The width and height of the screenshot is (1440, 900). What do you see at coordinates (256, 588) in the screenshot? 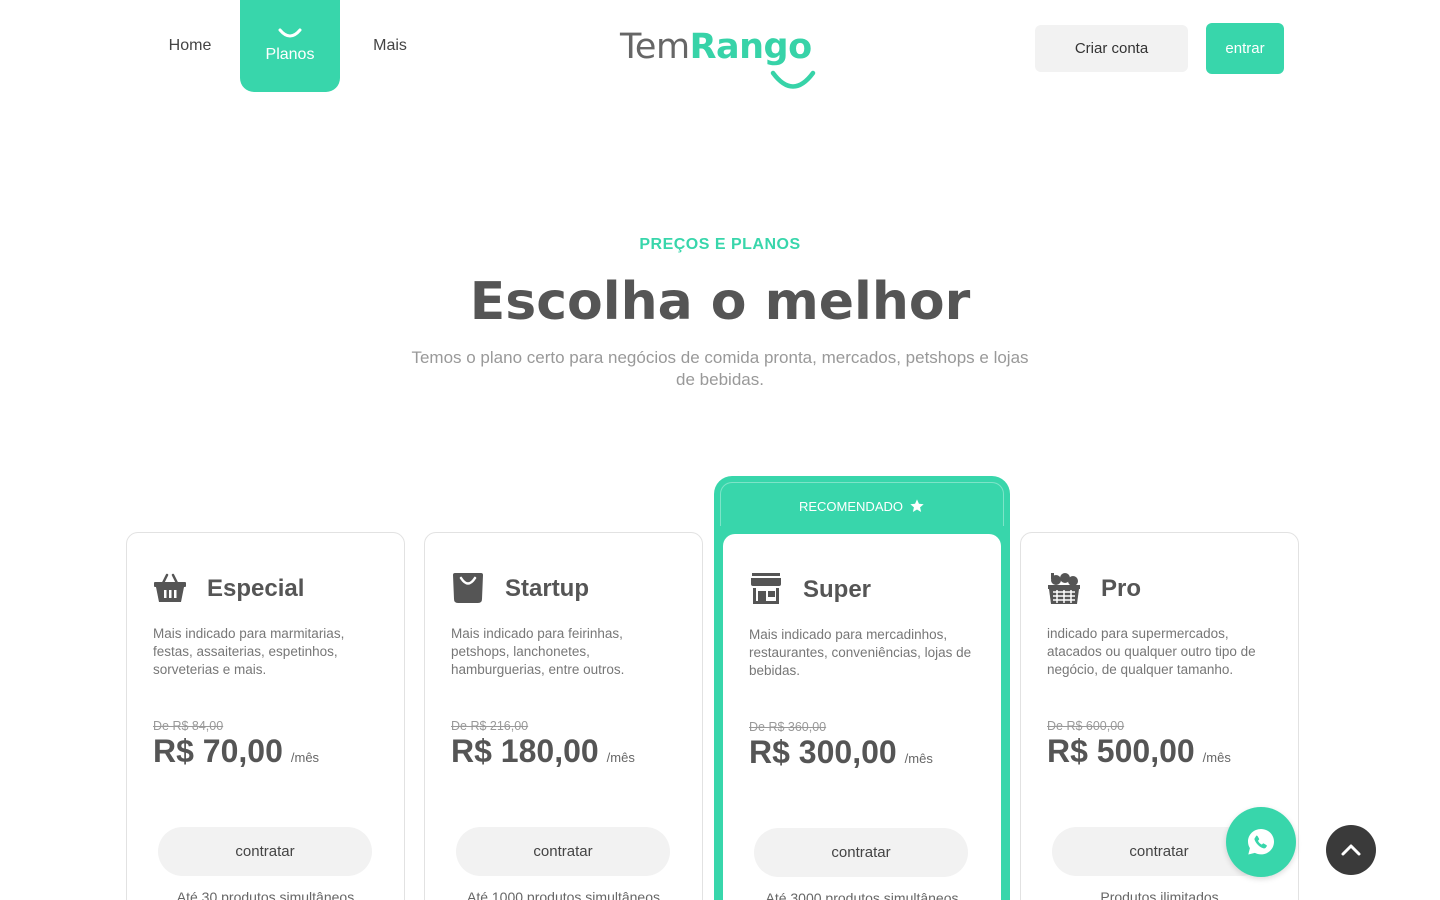
I see `plan-name: Especial` at bounding box center [256, 588].